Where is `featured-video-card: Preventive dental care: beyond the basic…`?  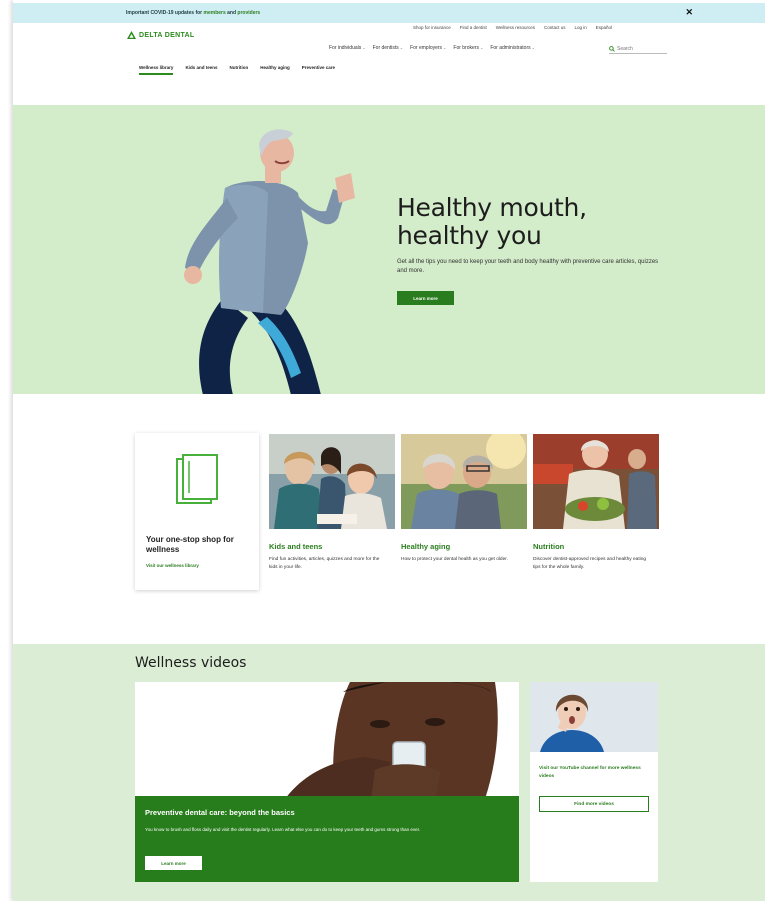 featured-video-card: Preventive dental care: beyond the basic… is located at coordinates (327, 782).